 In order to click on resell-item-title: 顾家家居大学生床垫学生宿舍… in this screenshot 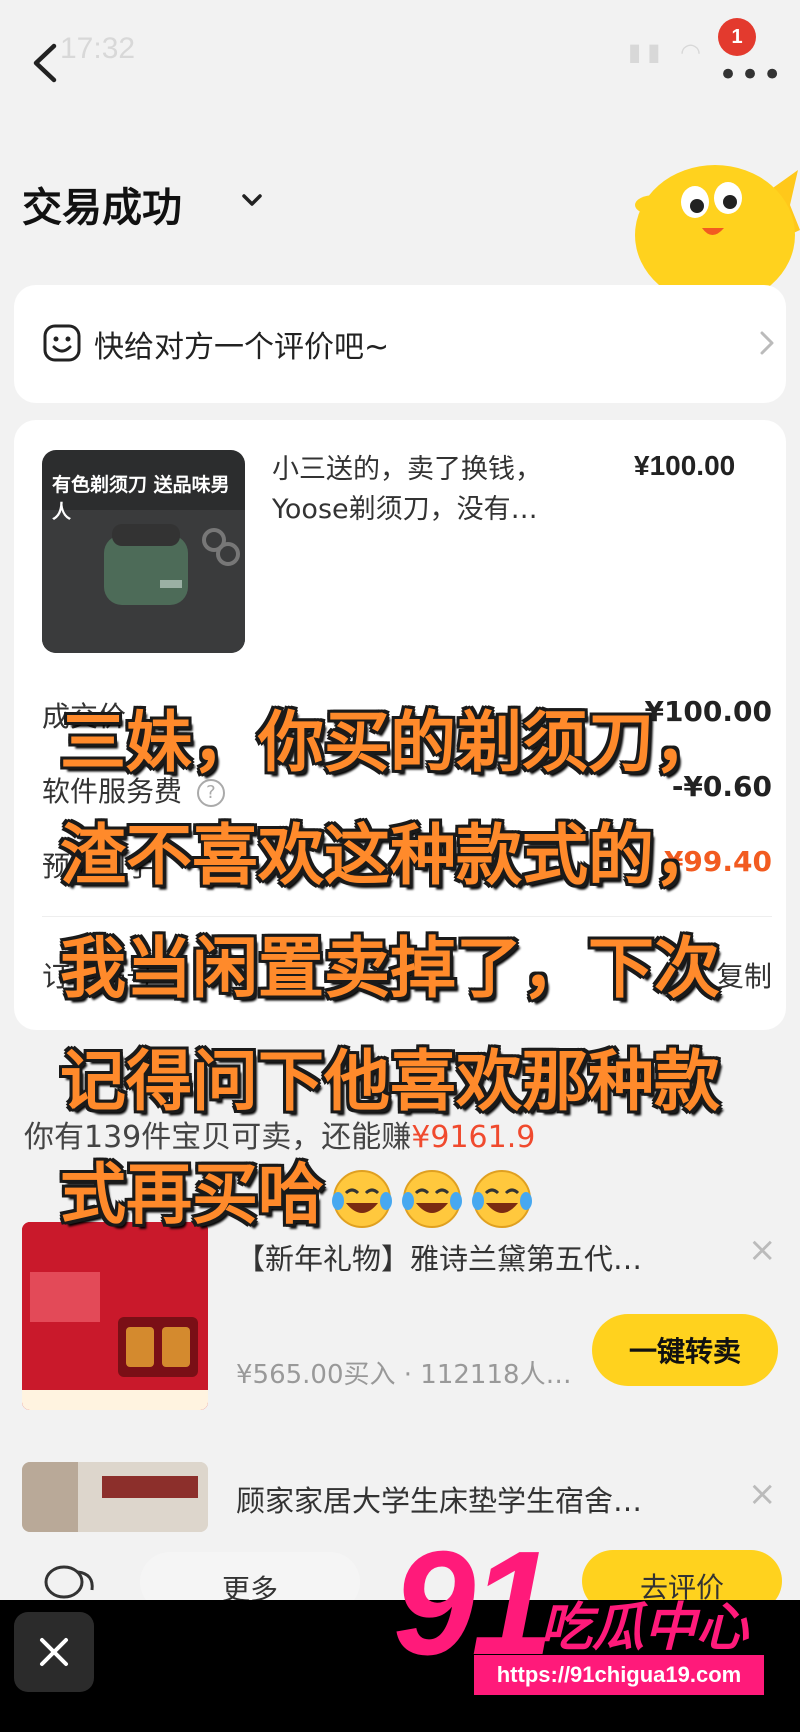, I will do `click(439, 1499)`.